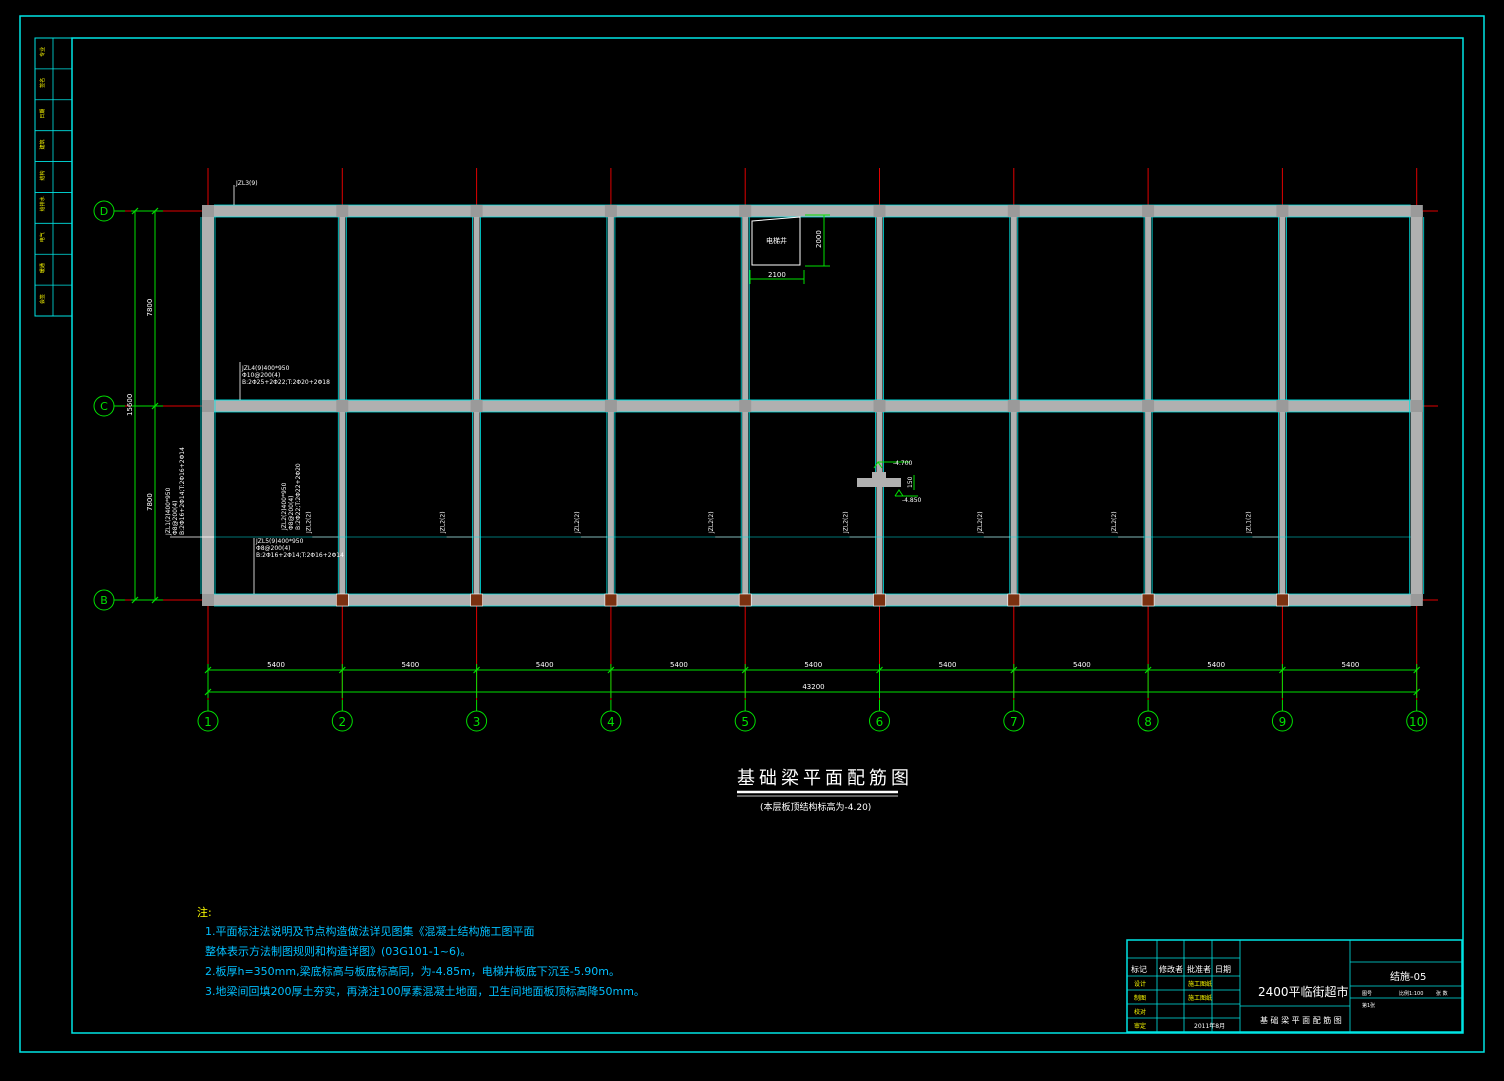  I want to click on dim-row-span-1: 7800, so click(150, 502).